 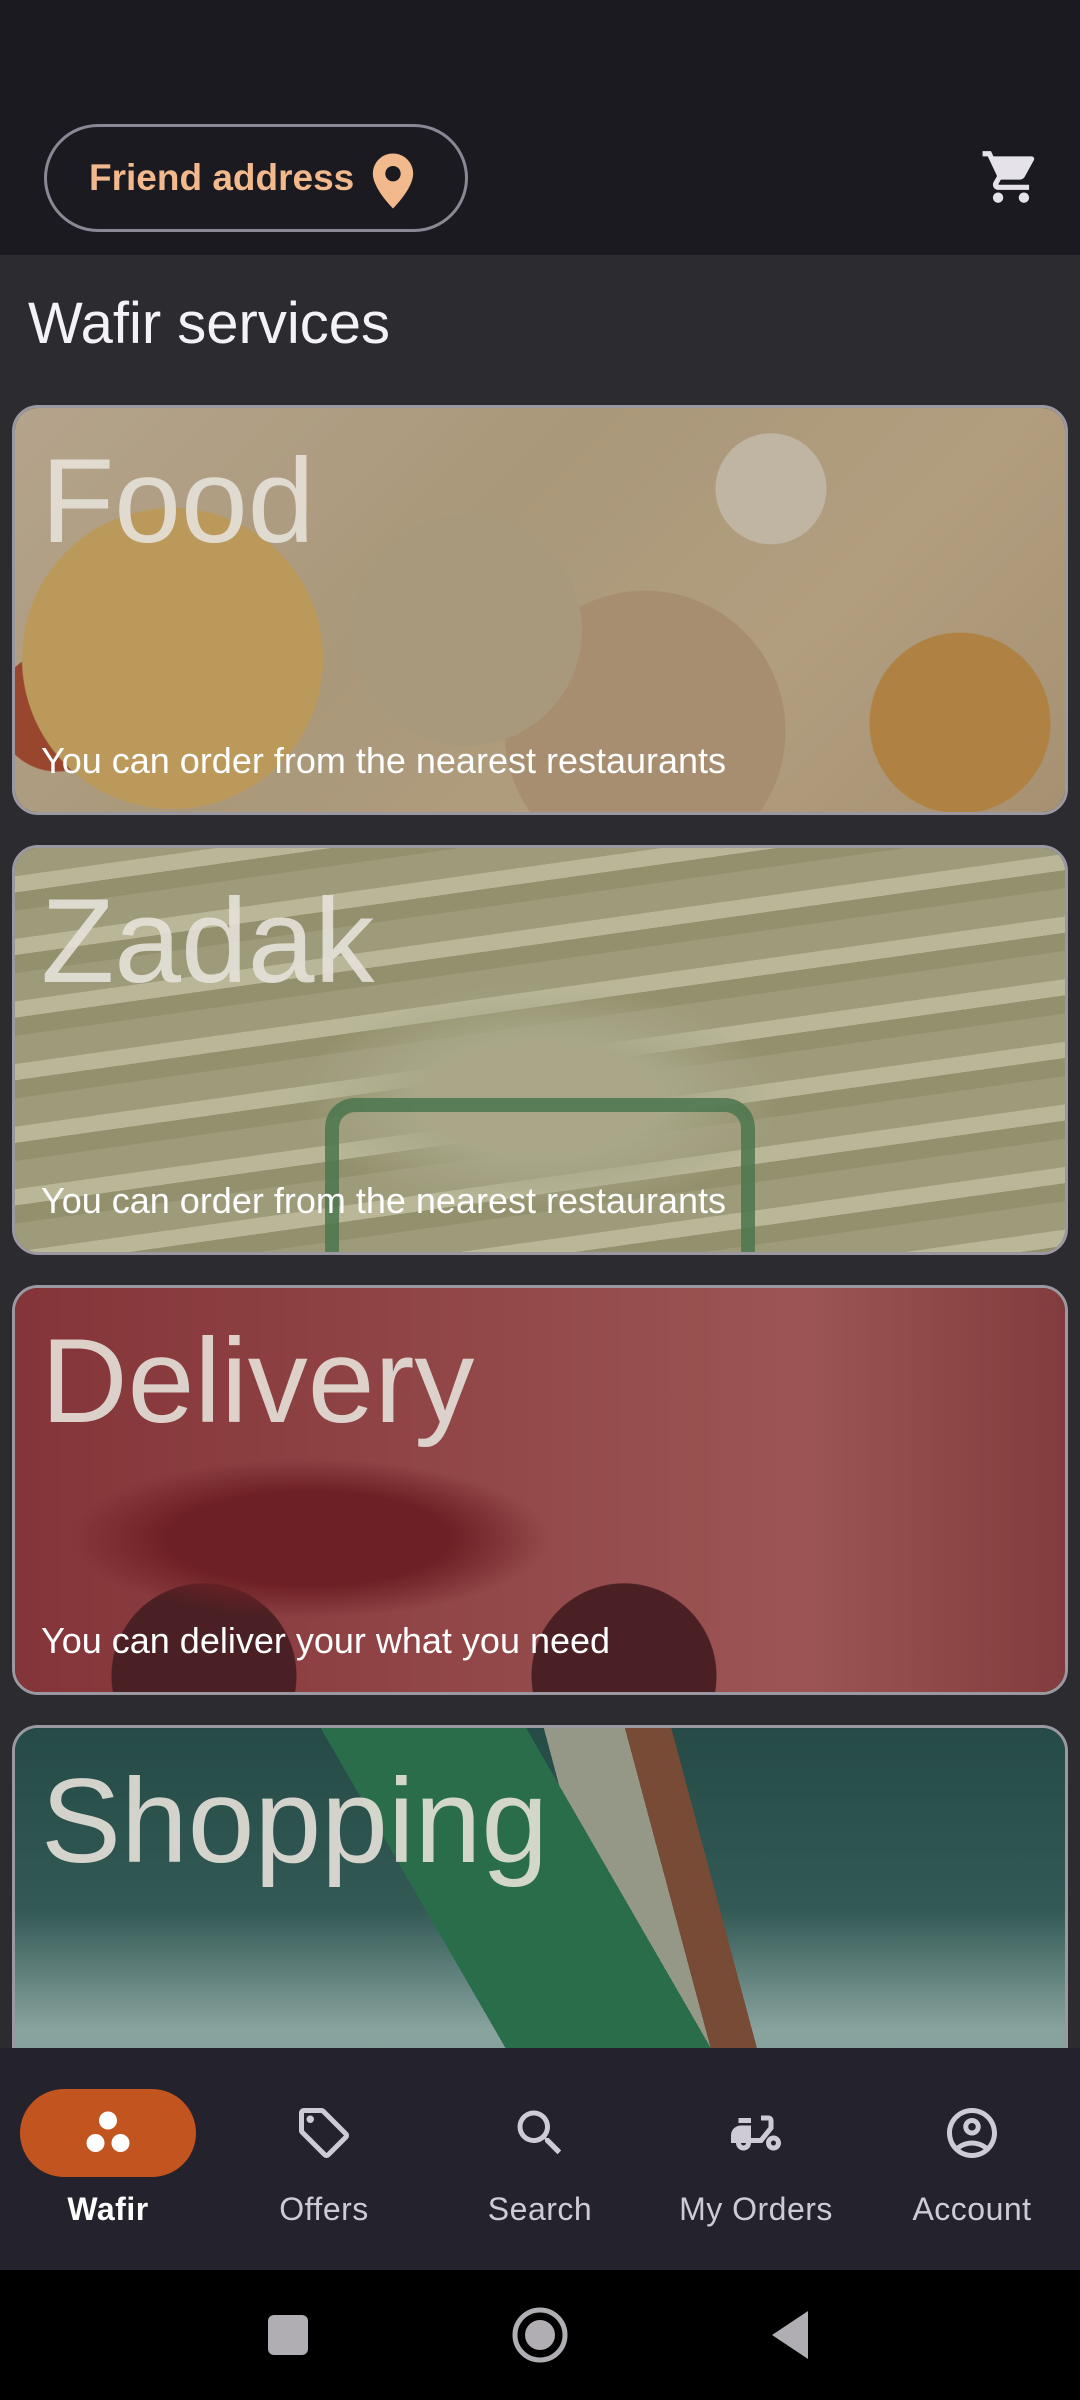 What do you see at coordinates (324, 2159) in the screenshot?
I see `nav-item-offers: Offers` at bounding box center [324, 2159].